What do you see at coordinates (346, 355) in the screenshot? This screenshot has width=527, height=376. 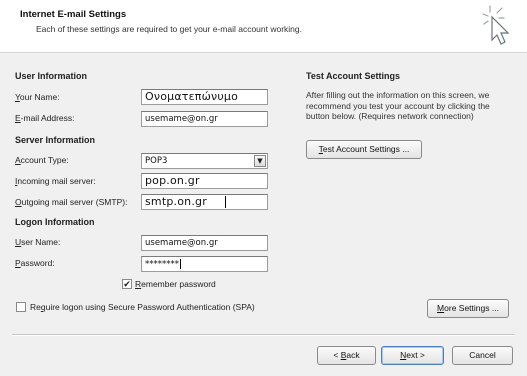 I see `back-button: < Back` at bounding box center [346, 355].